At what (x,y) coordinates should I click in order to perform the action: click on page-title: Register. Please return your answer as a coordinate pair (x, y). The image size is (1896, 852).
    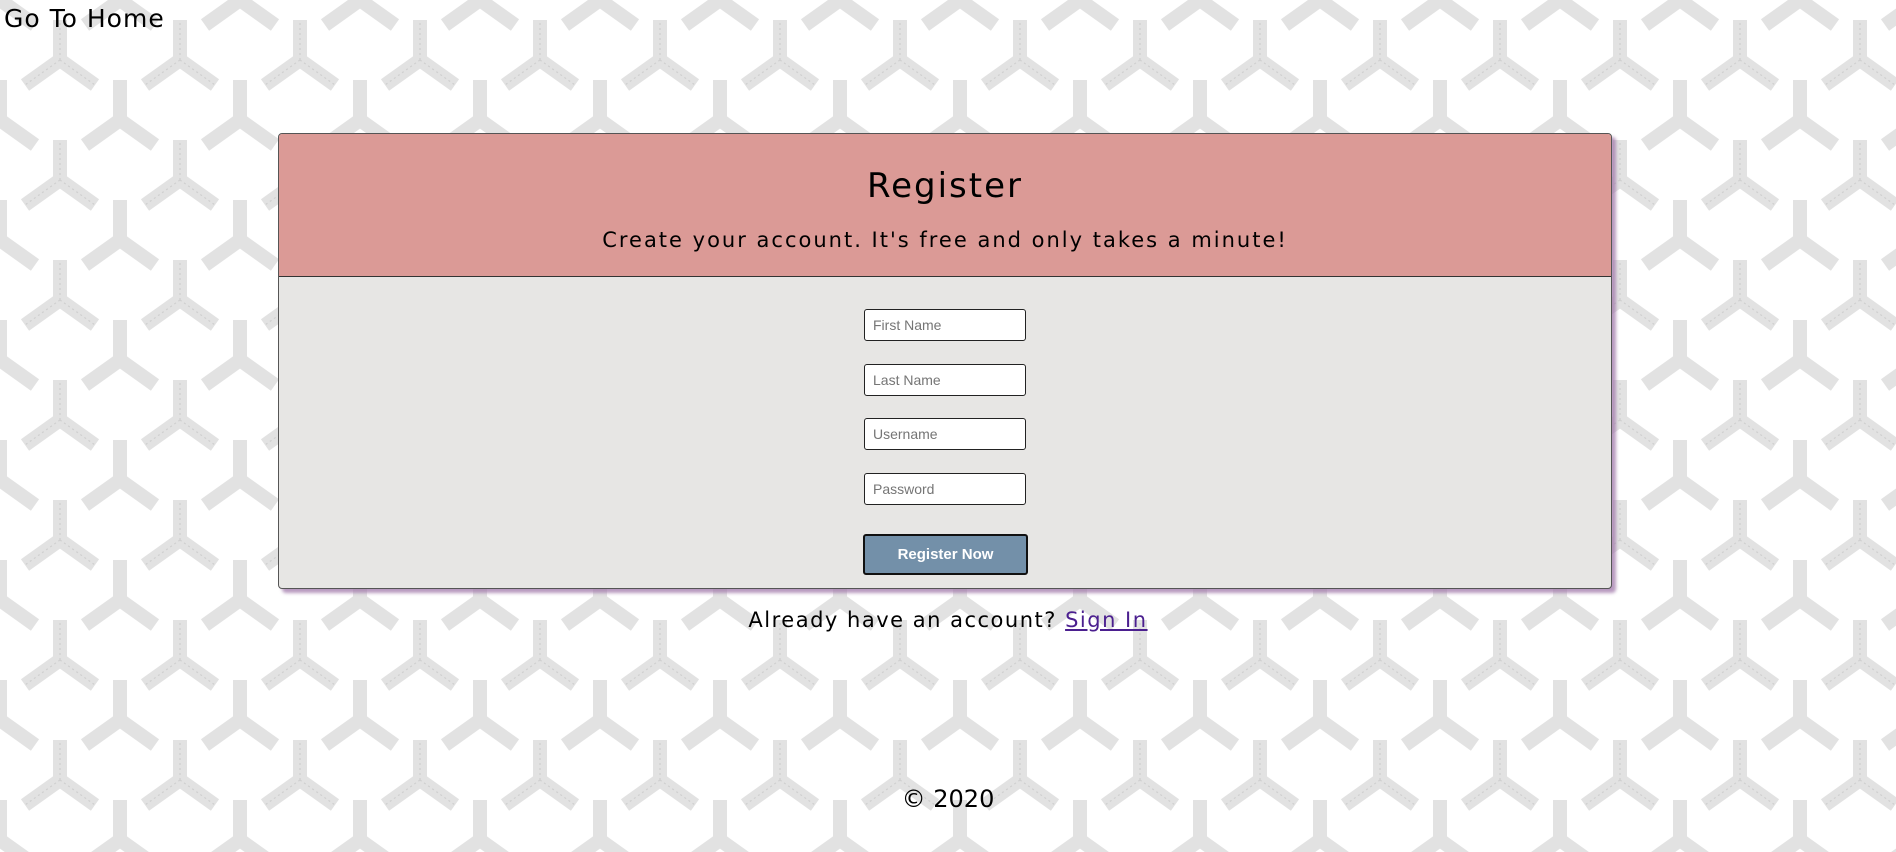
    Looking at the image, I should click on (945, 186).